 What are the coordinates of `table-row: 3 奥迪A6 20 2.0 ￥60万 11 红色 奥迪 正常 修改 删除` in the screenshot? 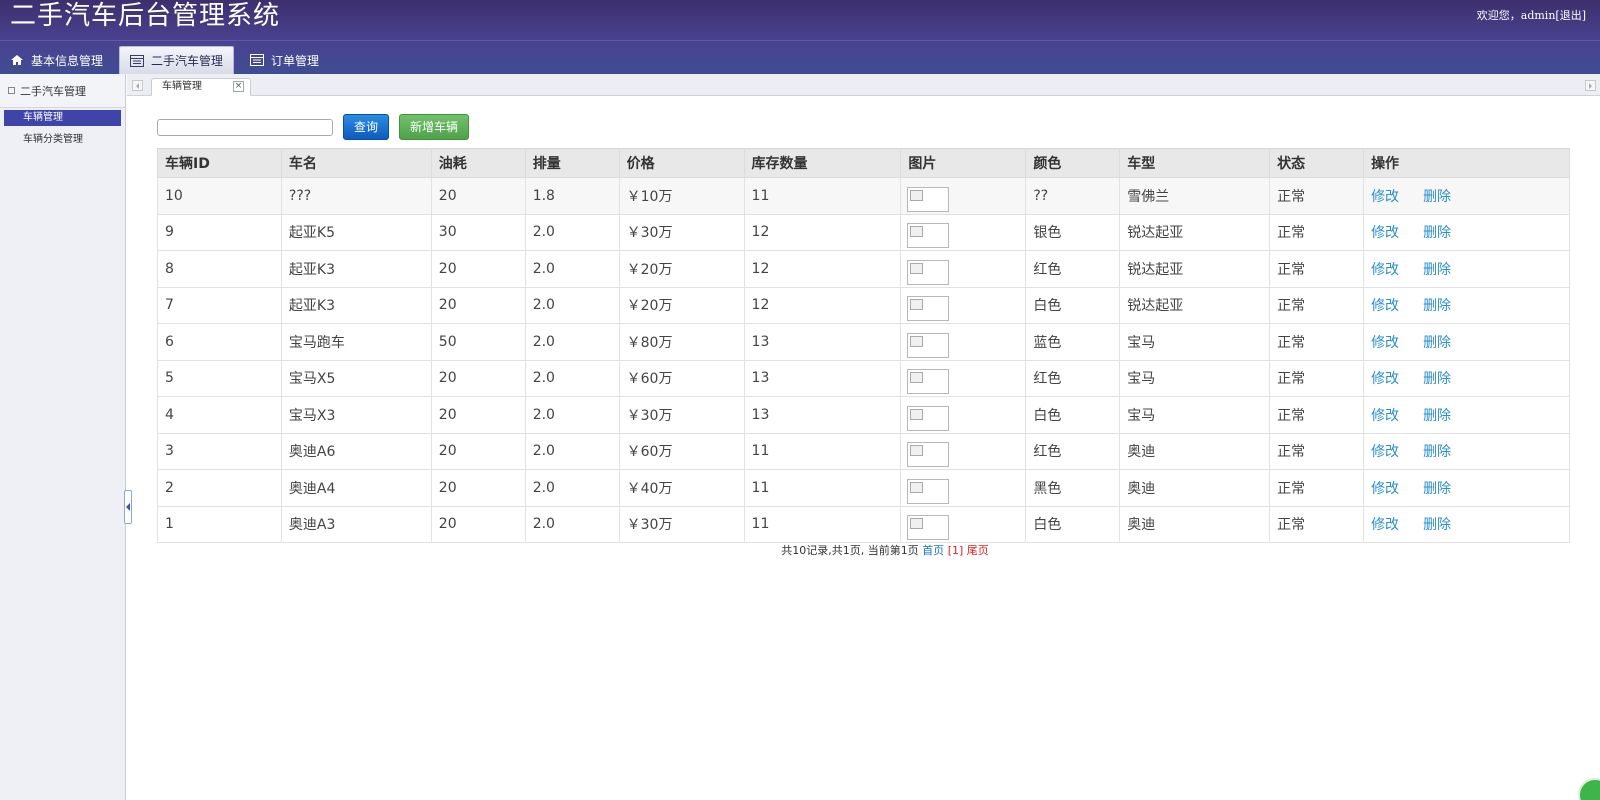 It's located at (863, 451).